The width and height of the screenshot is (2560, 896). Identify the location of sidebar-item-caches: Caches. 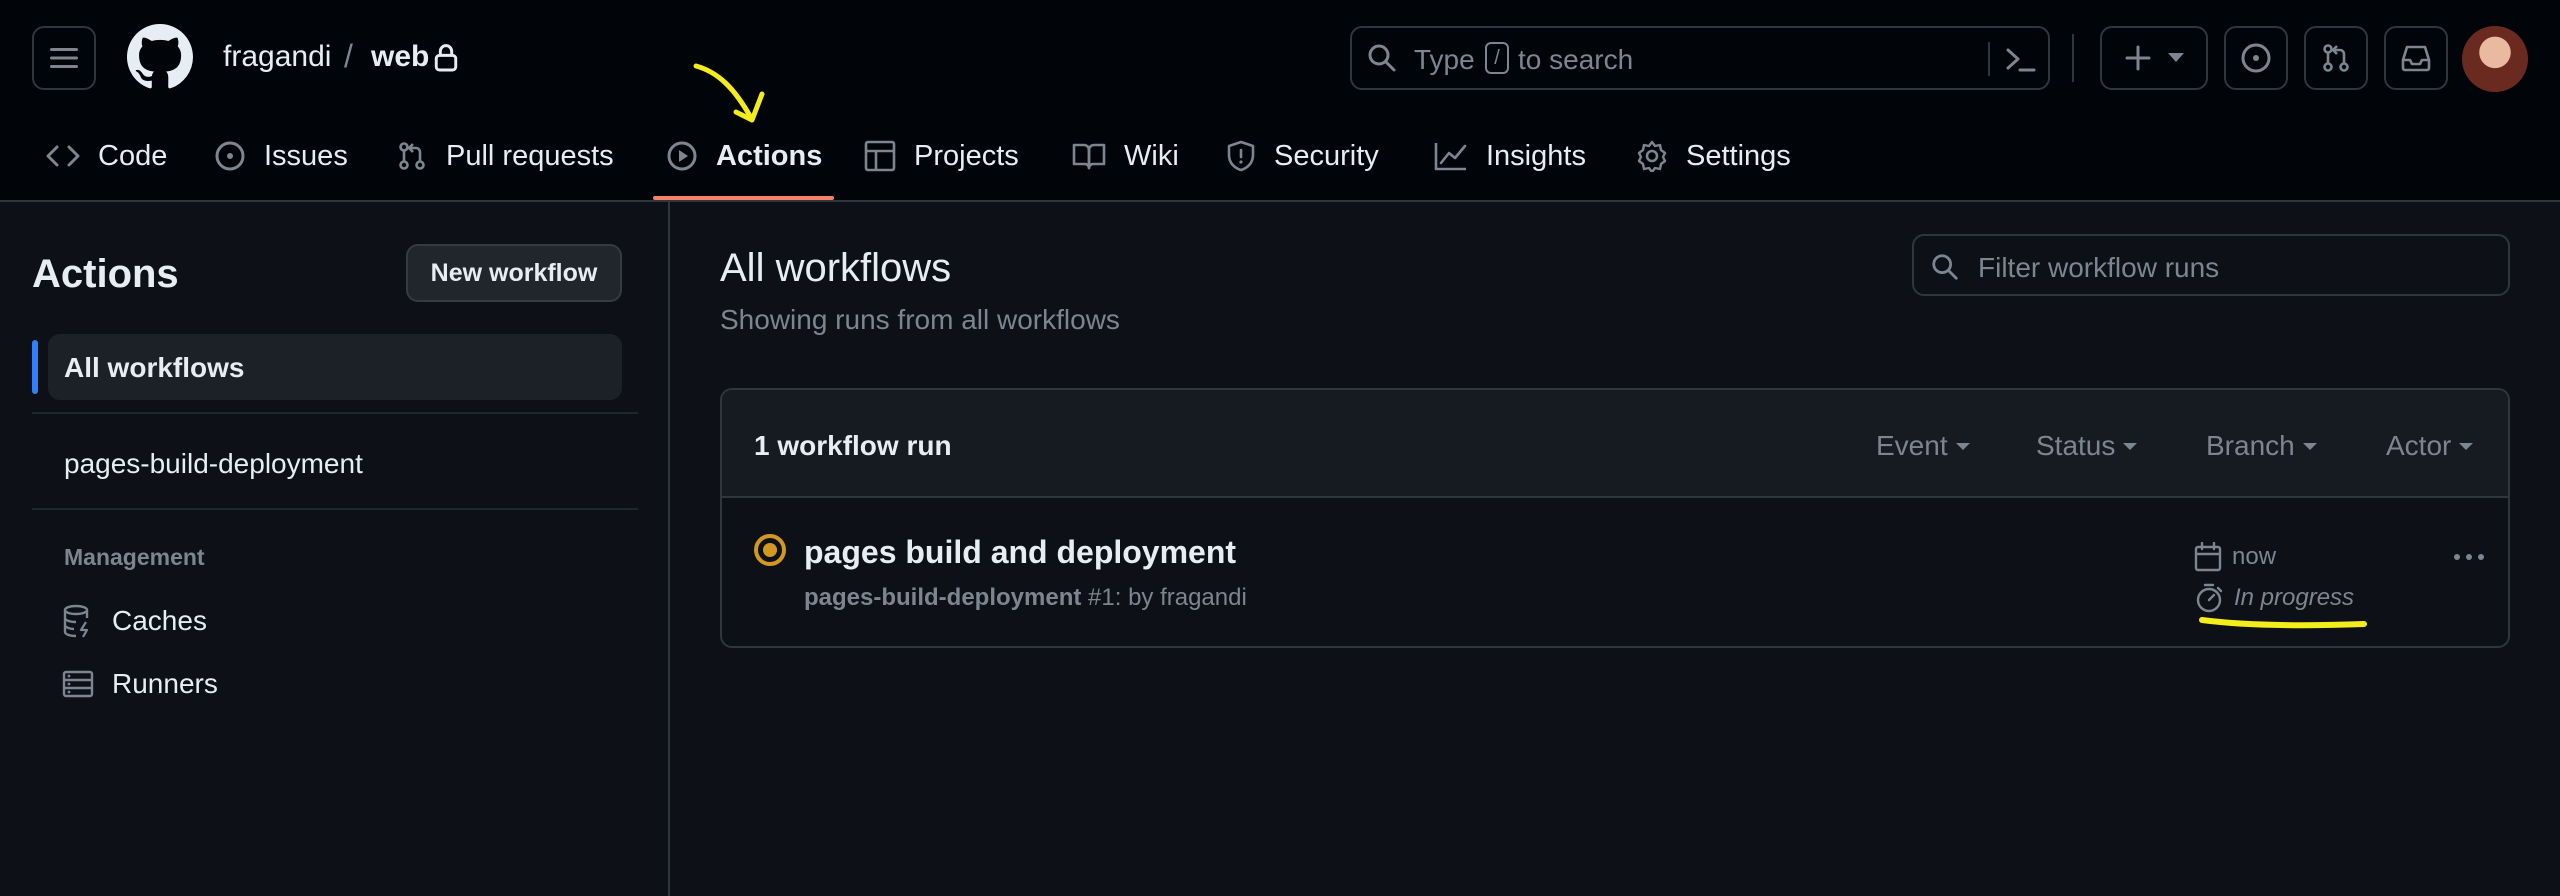
(134, 621).